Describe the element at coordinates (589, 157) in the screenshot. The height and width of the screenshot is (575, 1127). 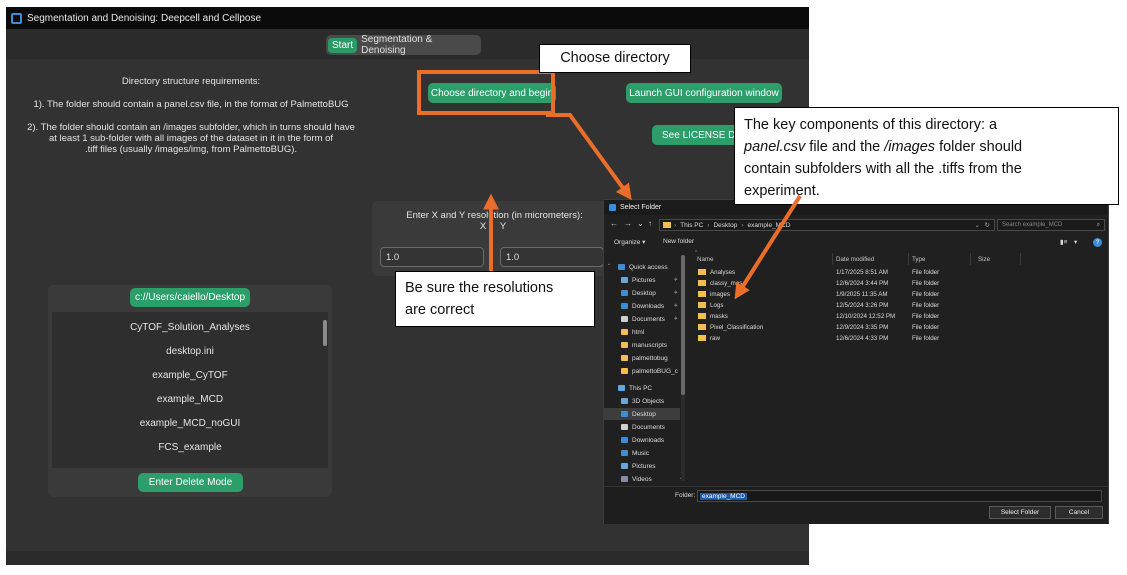
I see `arrow-to-dialog` at that location.